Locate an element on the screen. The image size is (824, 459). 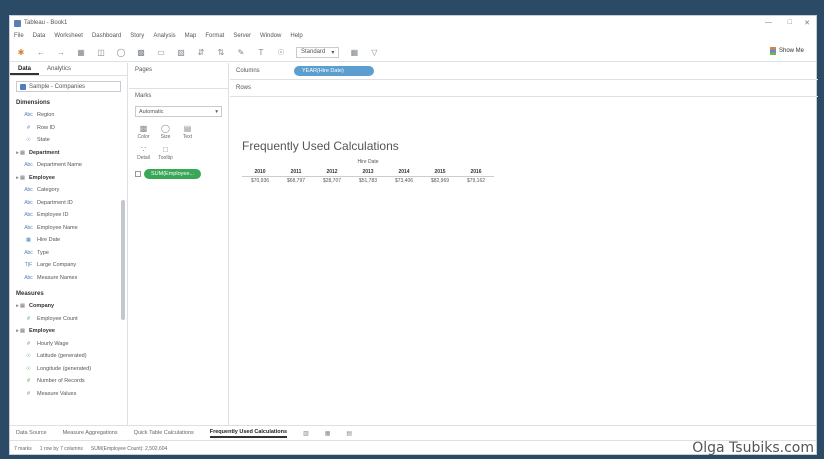
field-item: ☉ Longitude (generated) is located at coordinates (68, 369).